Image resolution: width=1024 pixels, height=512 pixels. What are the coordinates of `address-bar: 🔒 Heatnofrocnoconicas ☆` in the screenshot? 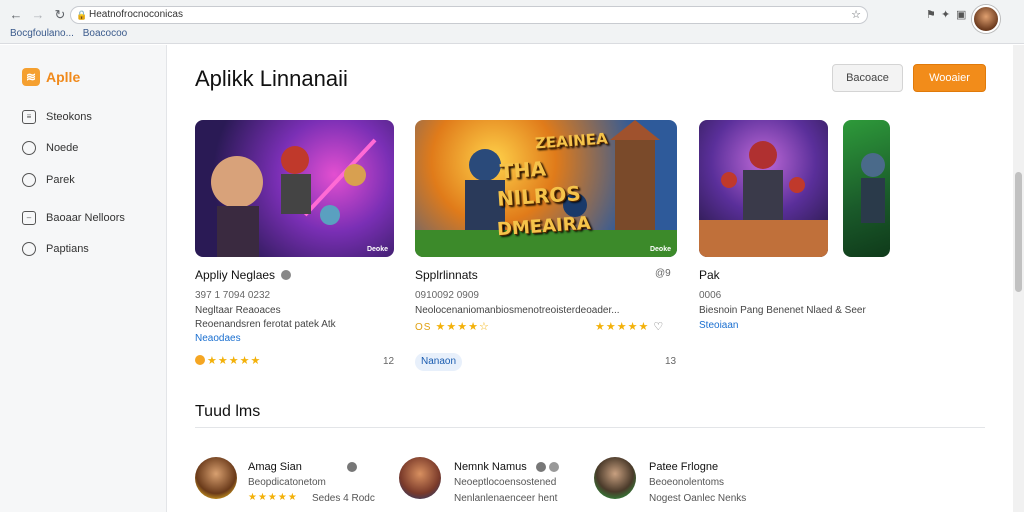 It's located at (469, 15).